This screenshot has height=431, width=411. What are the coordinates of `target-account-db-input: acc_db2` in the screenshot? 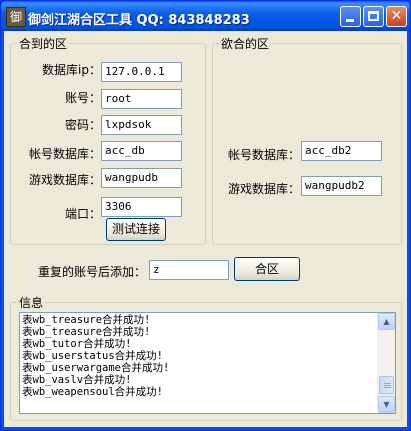 It's located at (341, 151).